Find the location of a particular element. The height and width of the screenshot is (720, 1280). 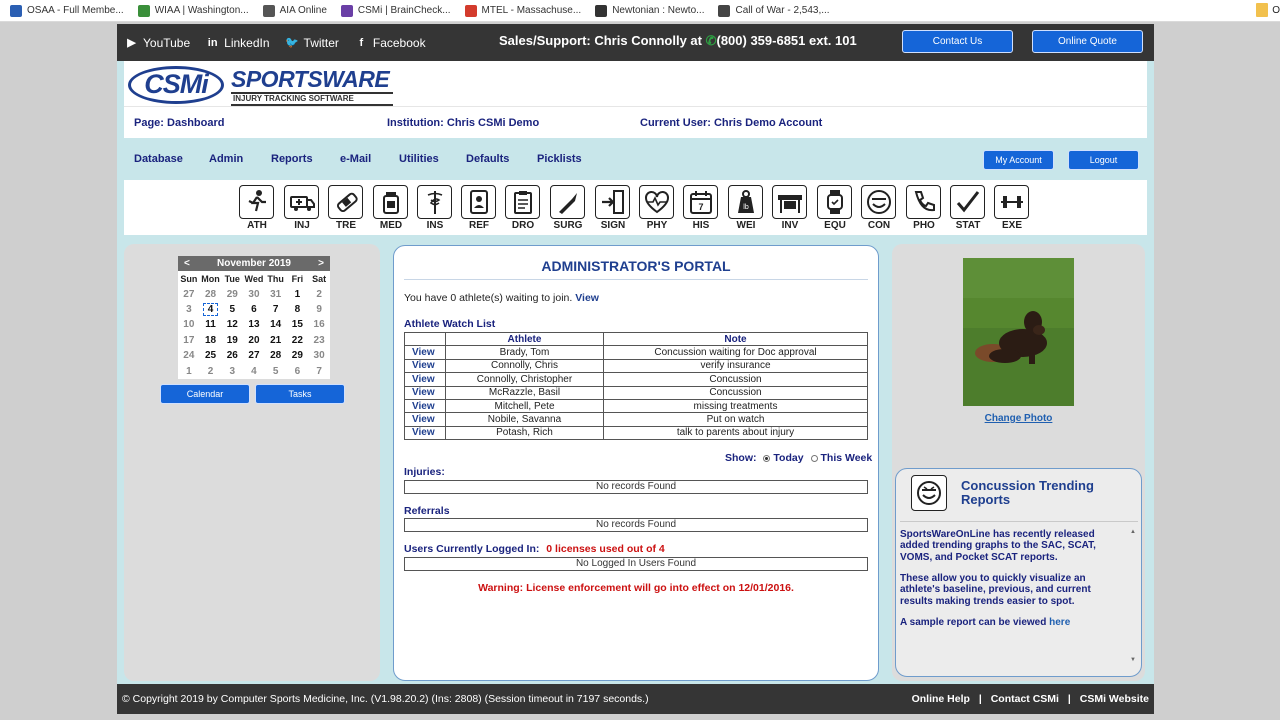

tasks-button: Tasks is located at coordinates (300, 394).